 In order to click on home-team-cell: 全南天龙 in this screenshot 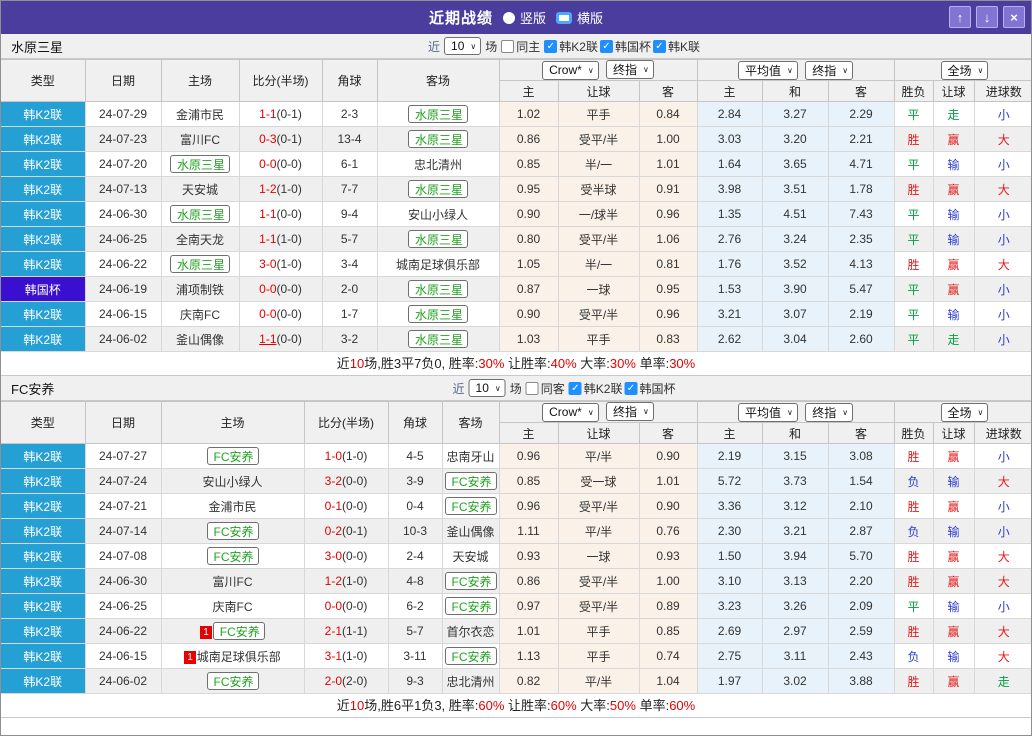, I will do `click(200, 239)`.